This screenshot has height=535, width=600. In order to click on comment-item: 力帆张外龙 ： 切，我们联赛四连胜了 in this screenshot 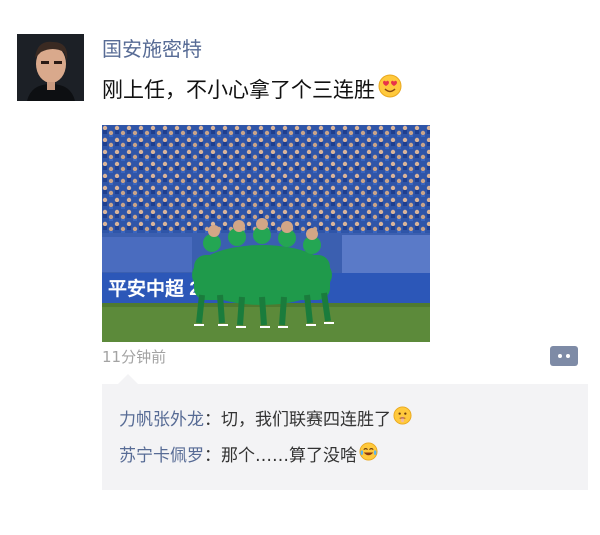, I will do `click(265, 419)`.